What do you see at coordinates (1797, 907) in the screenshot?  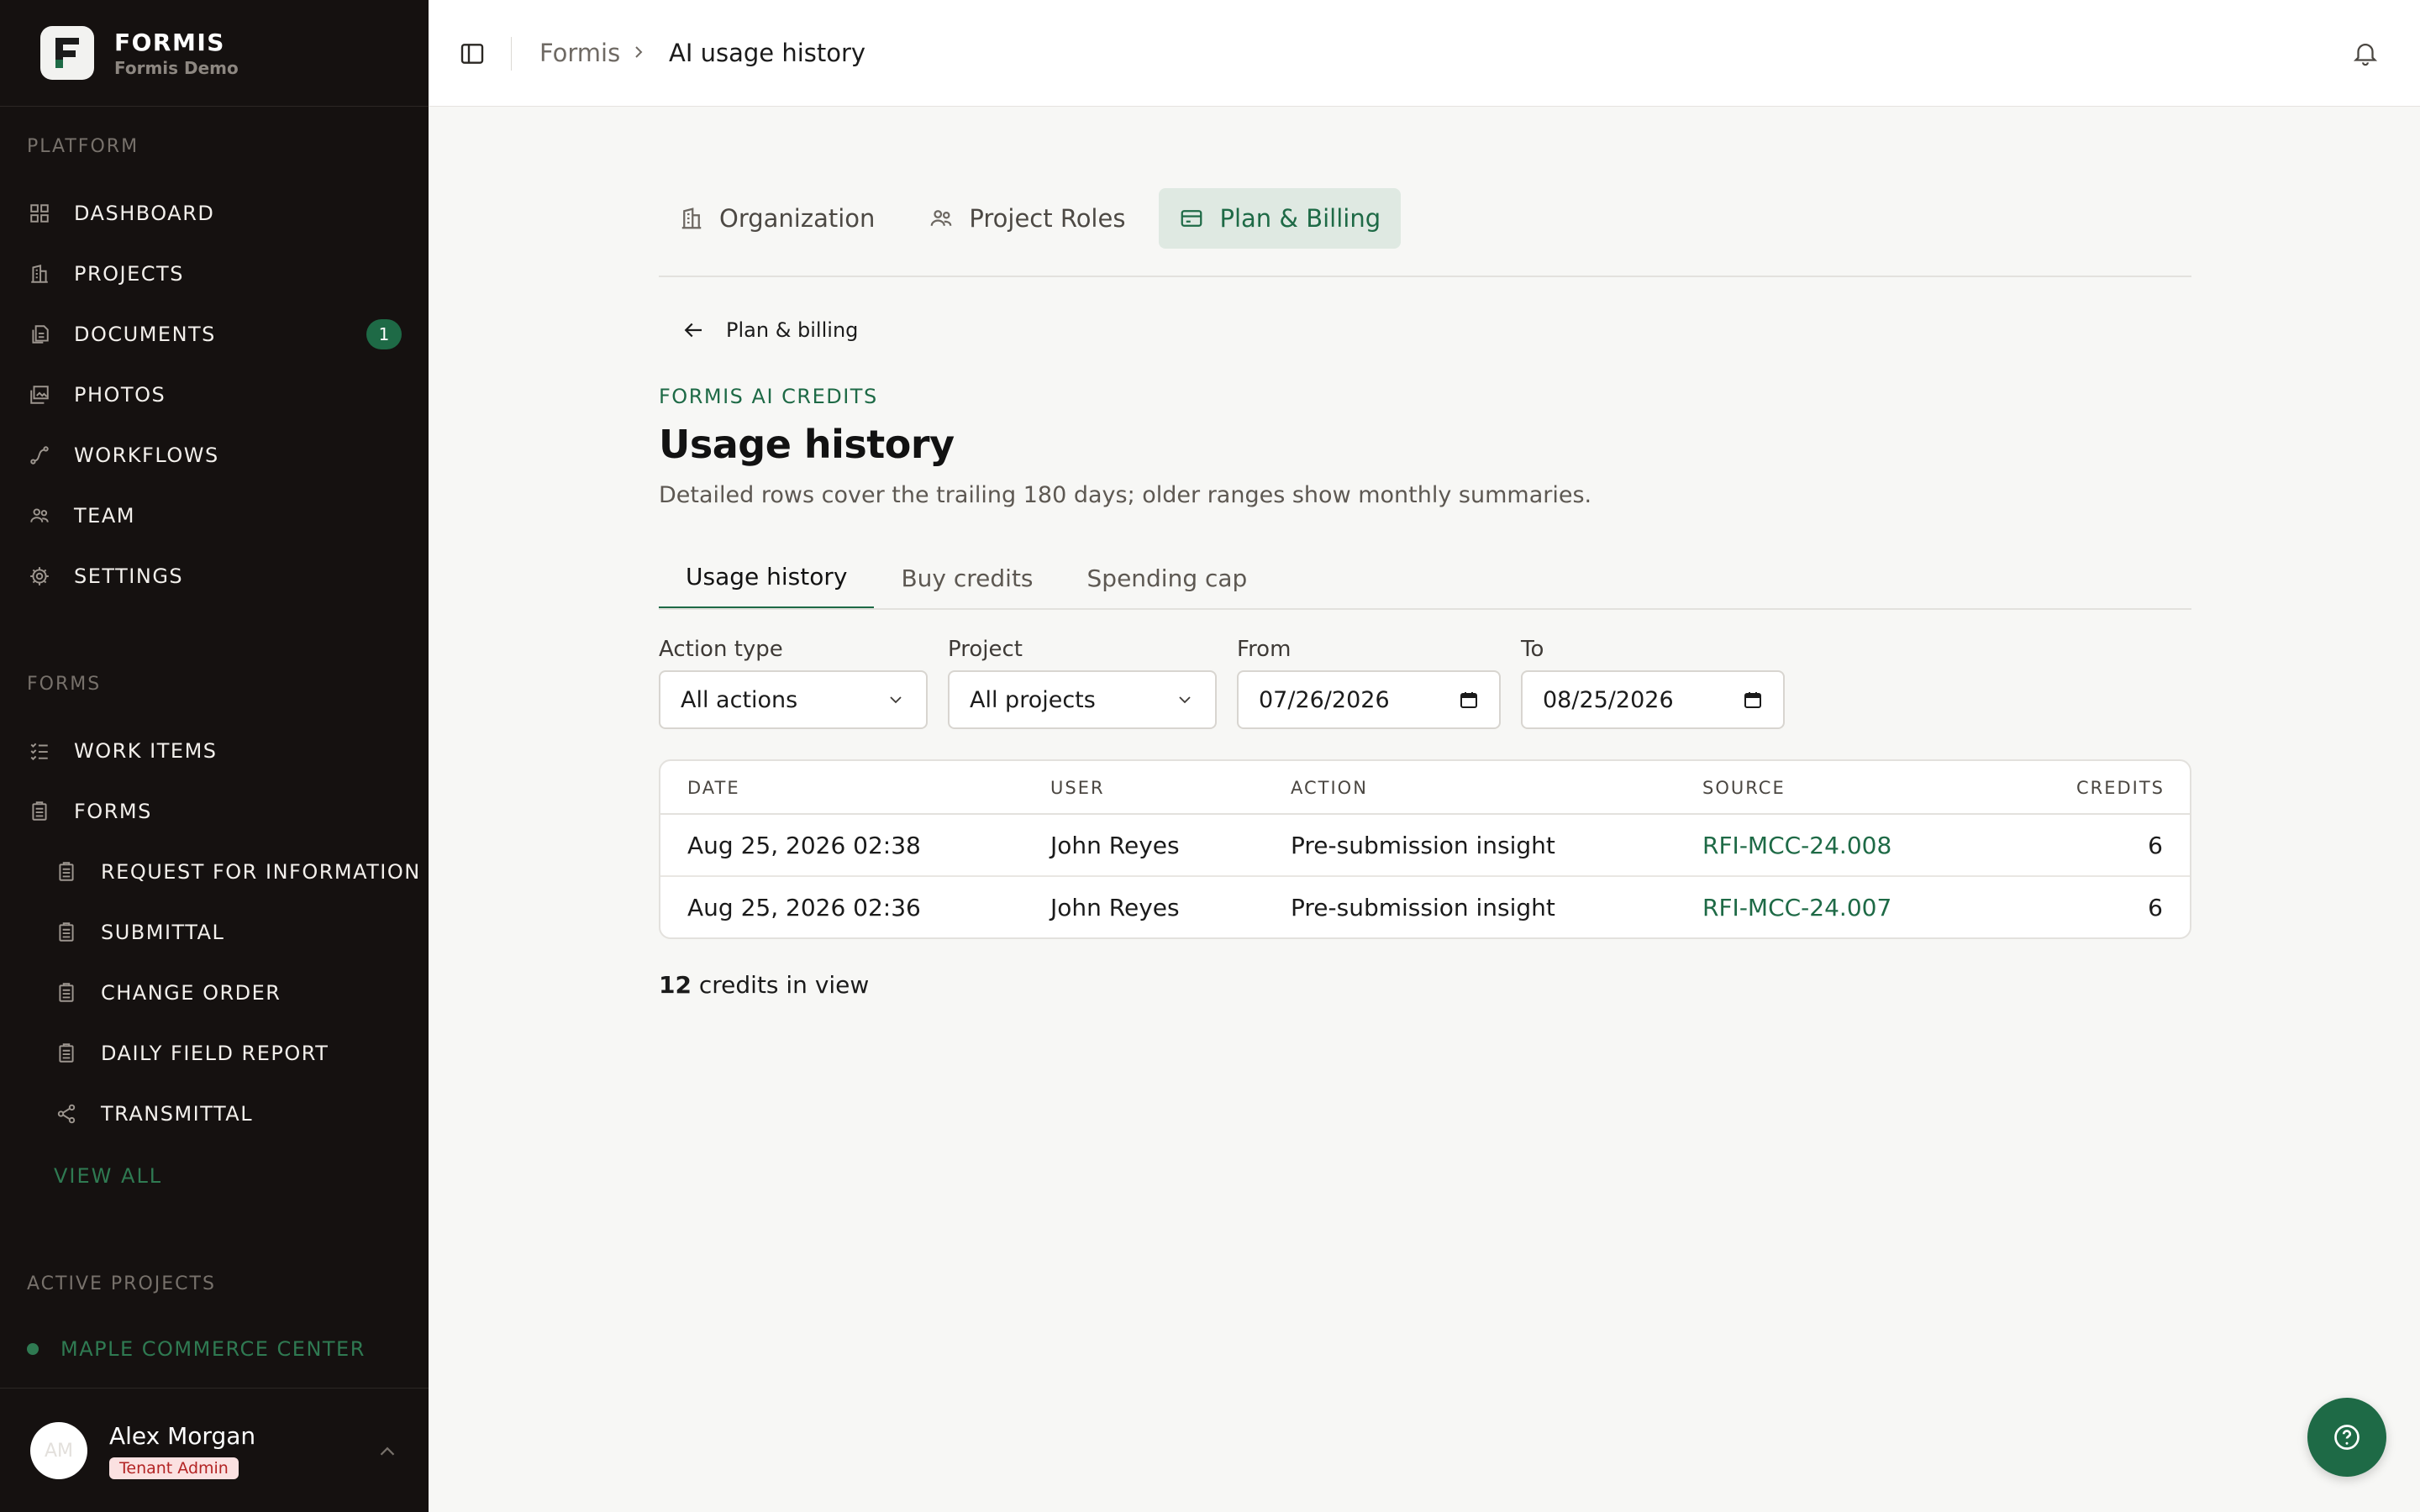 I see `cell-source-link: RFI-MCC-24.007` at bounding box center [1797, 907].